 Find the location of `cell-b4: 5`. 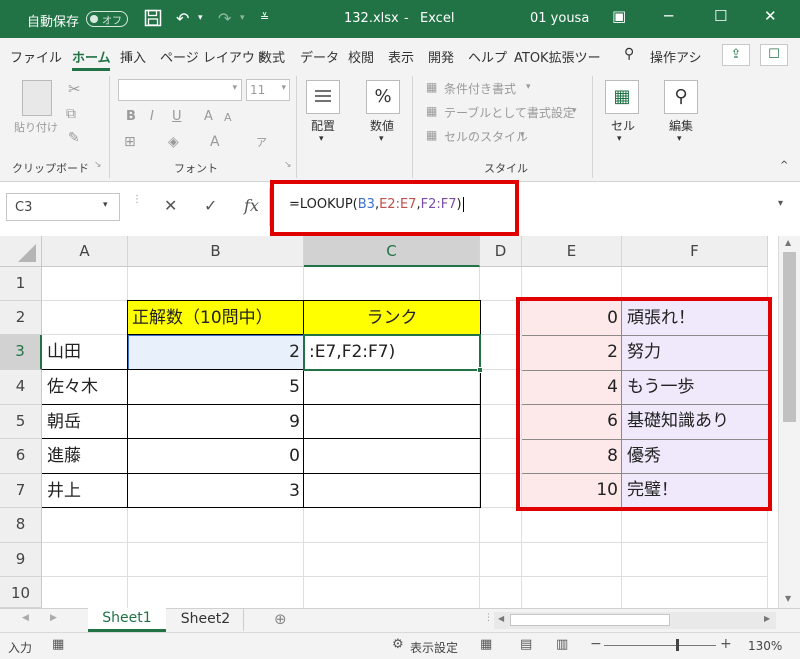

cell-b4: 5 is located at coordinates (216, 387).